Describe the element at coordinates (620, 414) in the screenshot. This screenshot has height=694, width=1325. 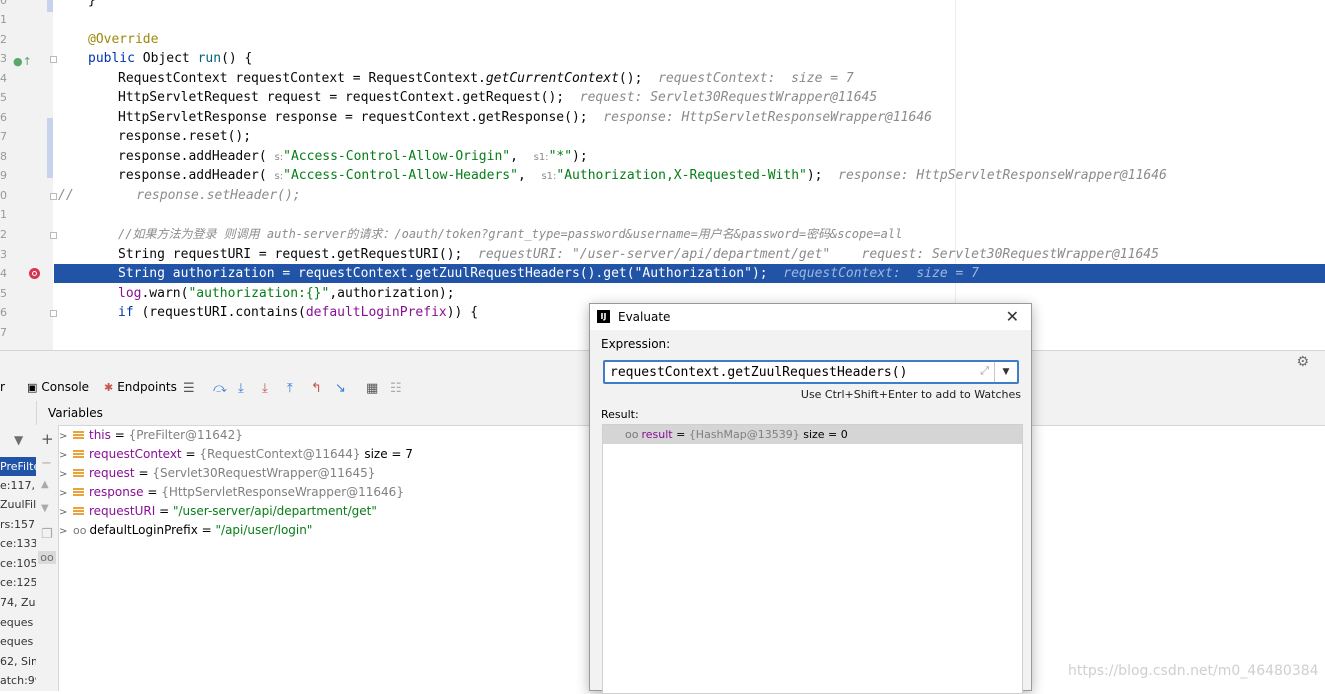
I see `result-label: Result:` at that location.